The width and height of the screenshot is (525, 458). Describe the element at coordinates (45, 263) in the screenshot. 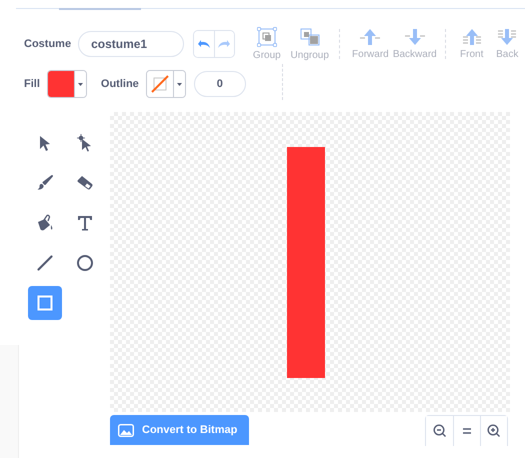

I see `line-icon` at that location.